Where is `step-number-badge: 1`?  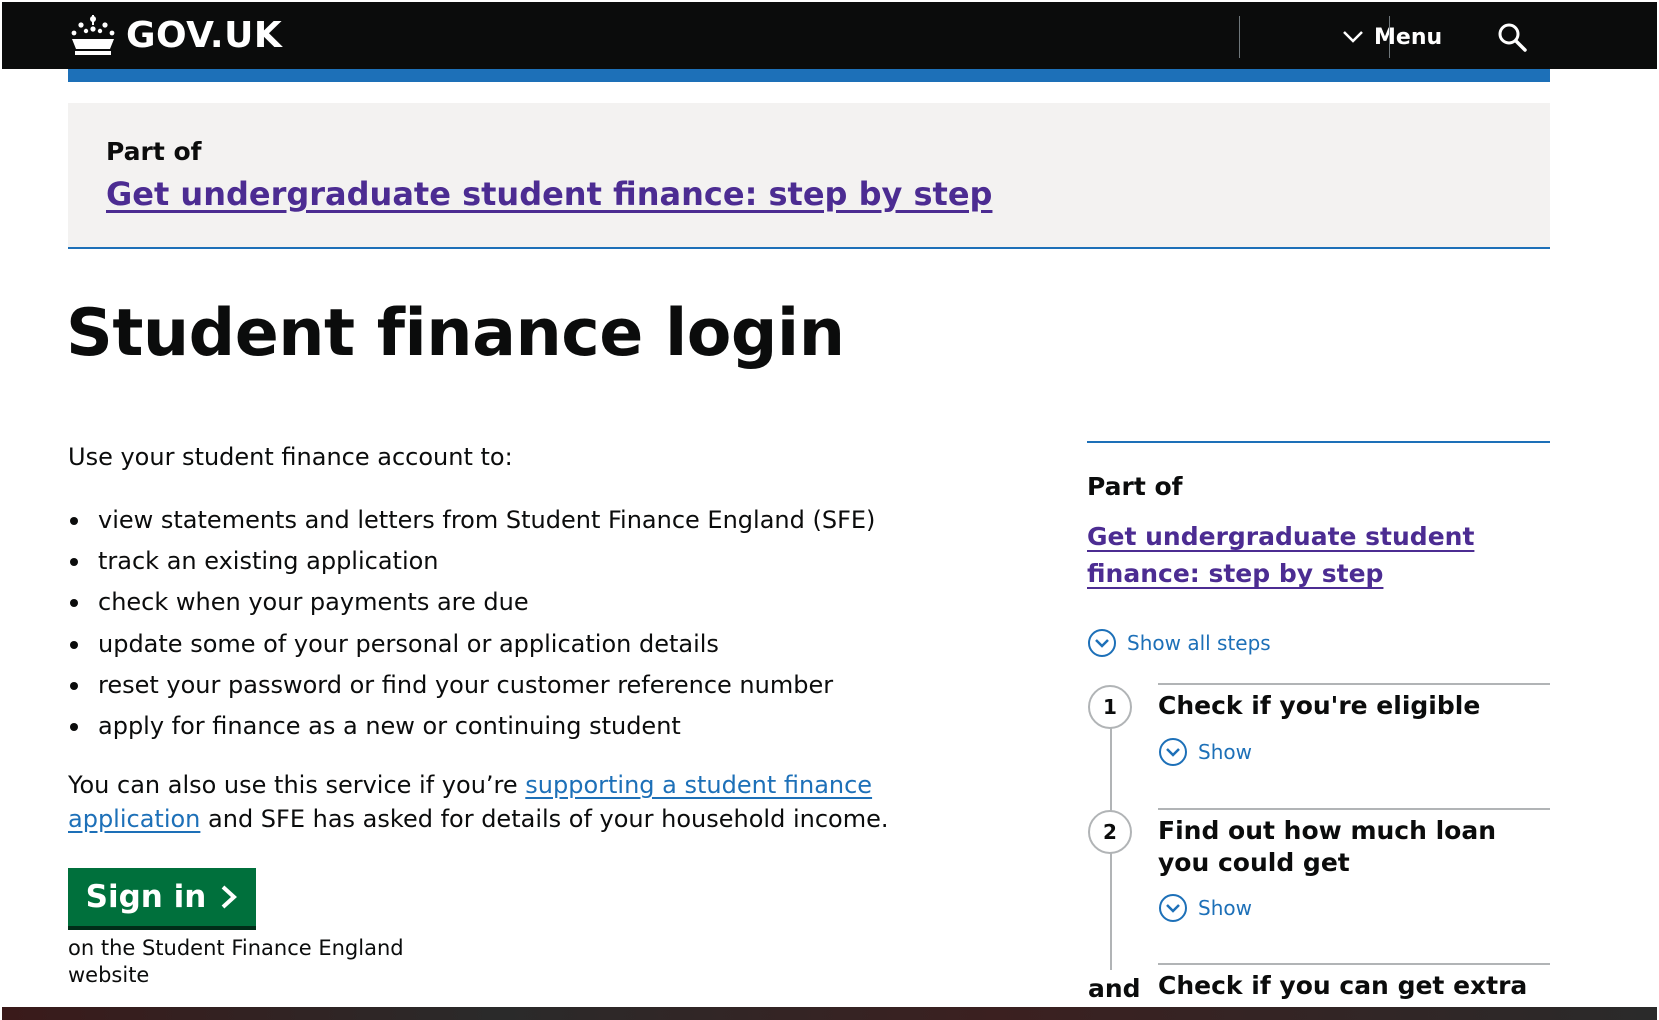
step-number-badge: 1 is located at coordinates (1110, 707).